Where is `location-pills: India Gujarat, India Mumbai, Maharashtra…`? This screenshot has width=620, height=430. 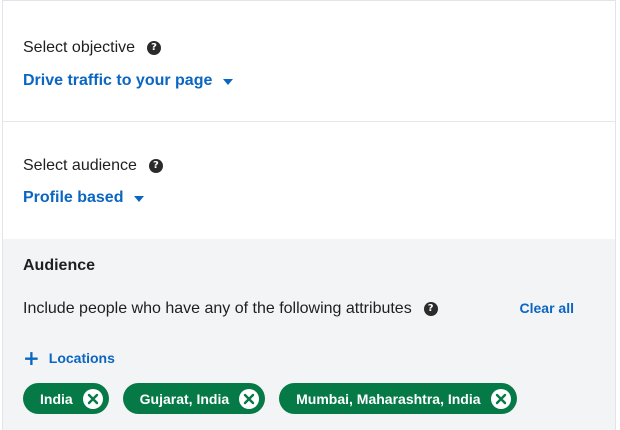 location-pills: India Gujarat, India Mumbai, Maharashtra… is located at coordinates (270, 398).